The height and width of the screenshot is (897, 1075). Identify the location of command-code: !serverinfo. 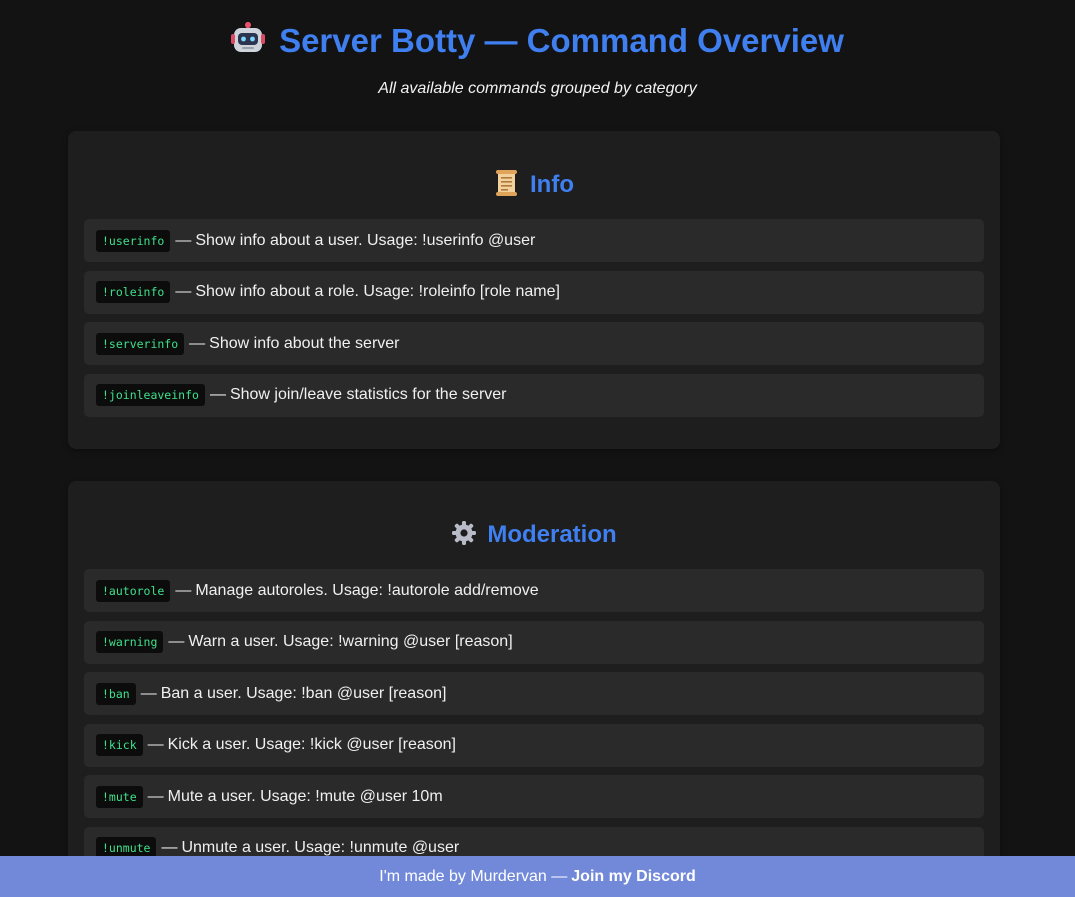
(140, 343).